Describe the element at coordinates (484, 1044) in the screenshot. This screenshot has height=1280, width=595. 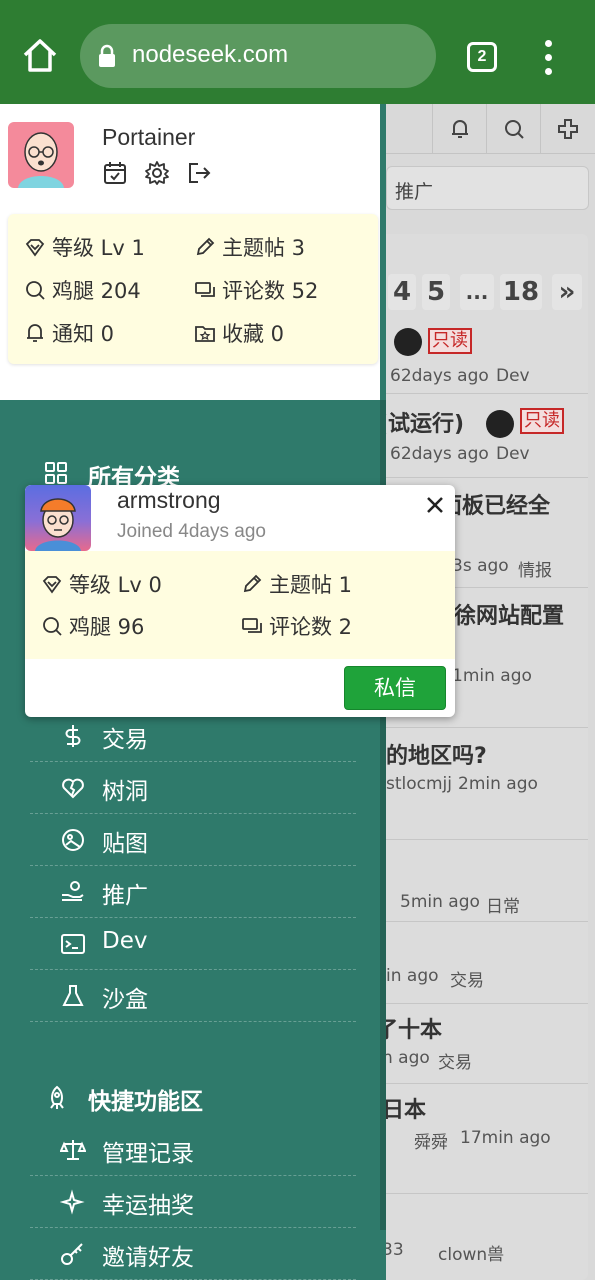
I see `post-row: 了十本 n ago 交易` at that location.